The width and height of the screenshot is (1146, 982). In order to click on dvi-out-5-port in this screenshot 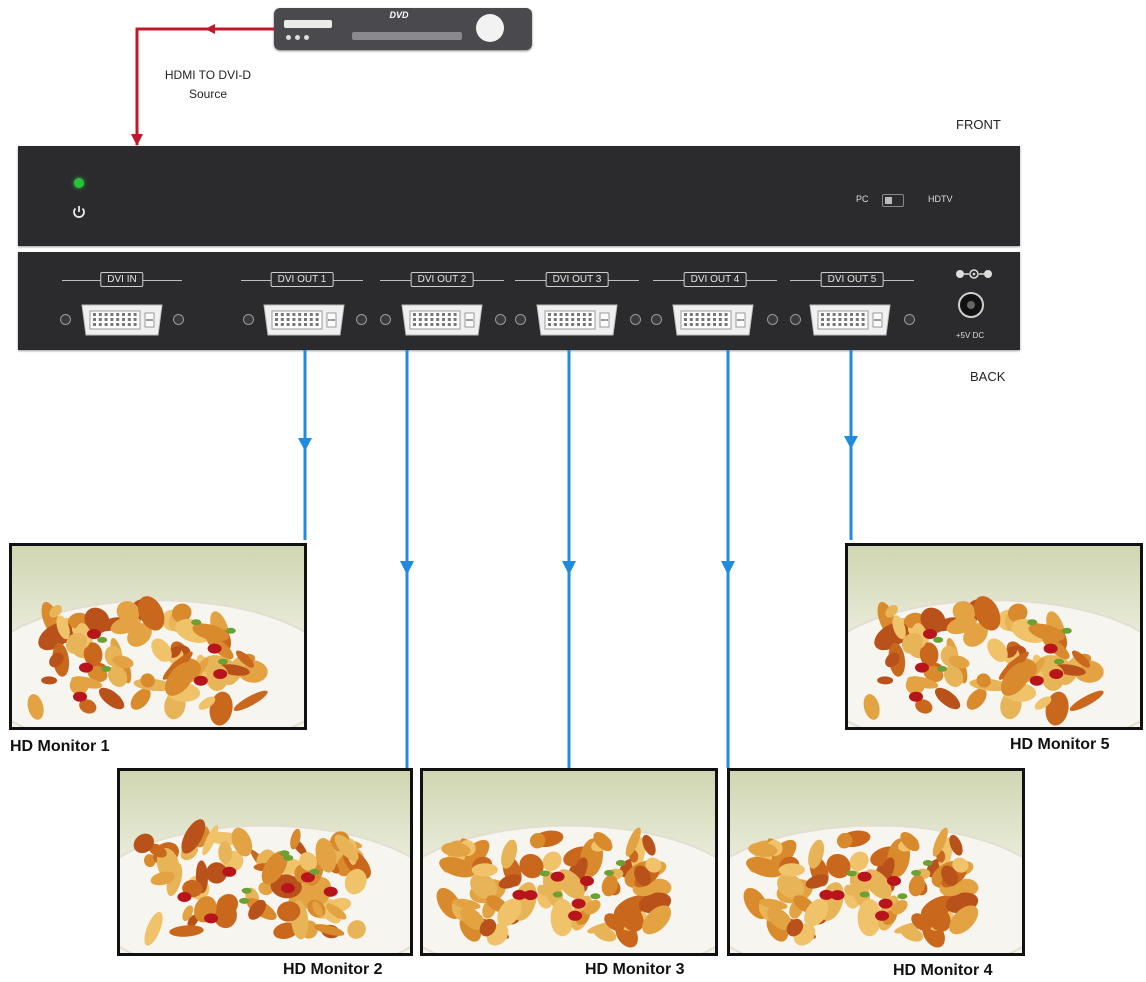, I will do `click(850, 320)`.